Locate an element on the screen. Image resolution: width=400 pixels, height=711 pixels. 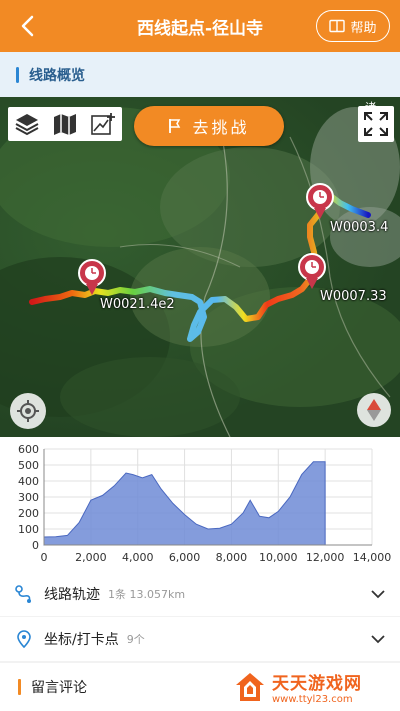
map-type-button is located at coordinates (65, 124).